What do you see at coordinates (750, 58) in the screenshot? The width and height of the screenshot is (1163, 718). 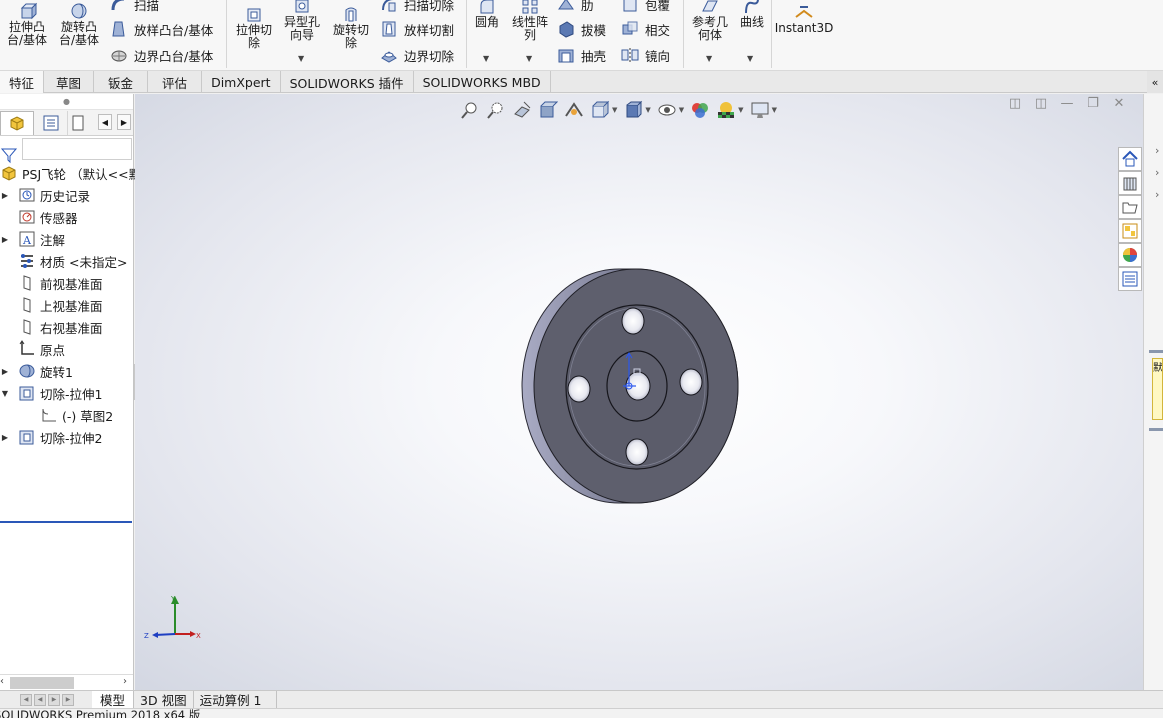 I see `curves-dropdown: ▼` at bounding box center [750, 58].